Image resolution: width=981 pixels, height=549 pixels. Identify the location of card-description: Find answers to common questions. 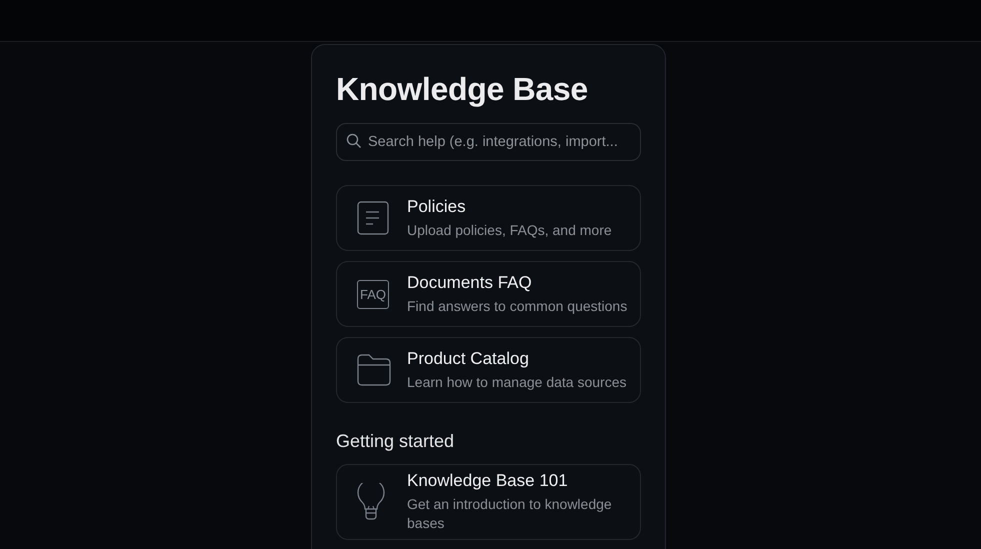
(517, 306).